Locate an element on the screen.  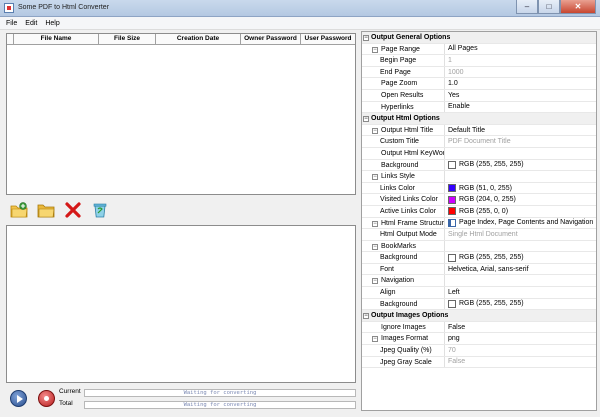
property-end-page: End Page 1000 is located at coordinates (479, 72).